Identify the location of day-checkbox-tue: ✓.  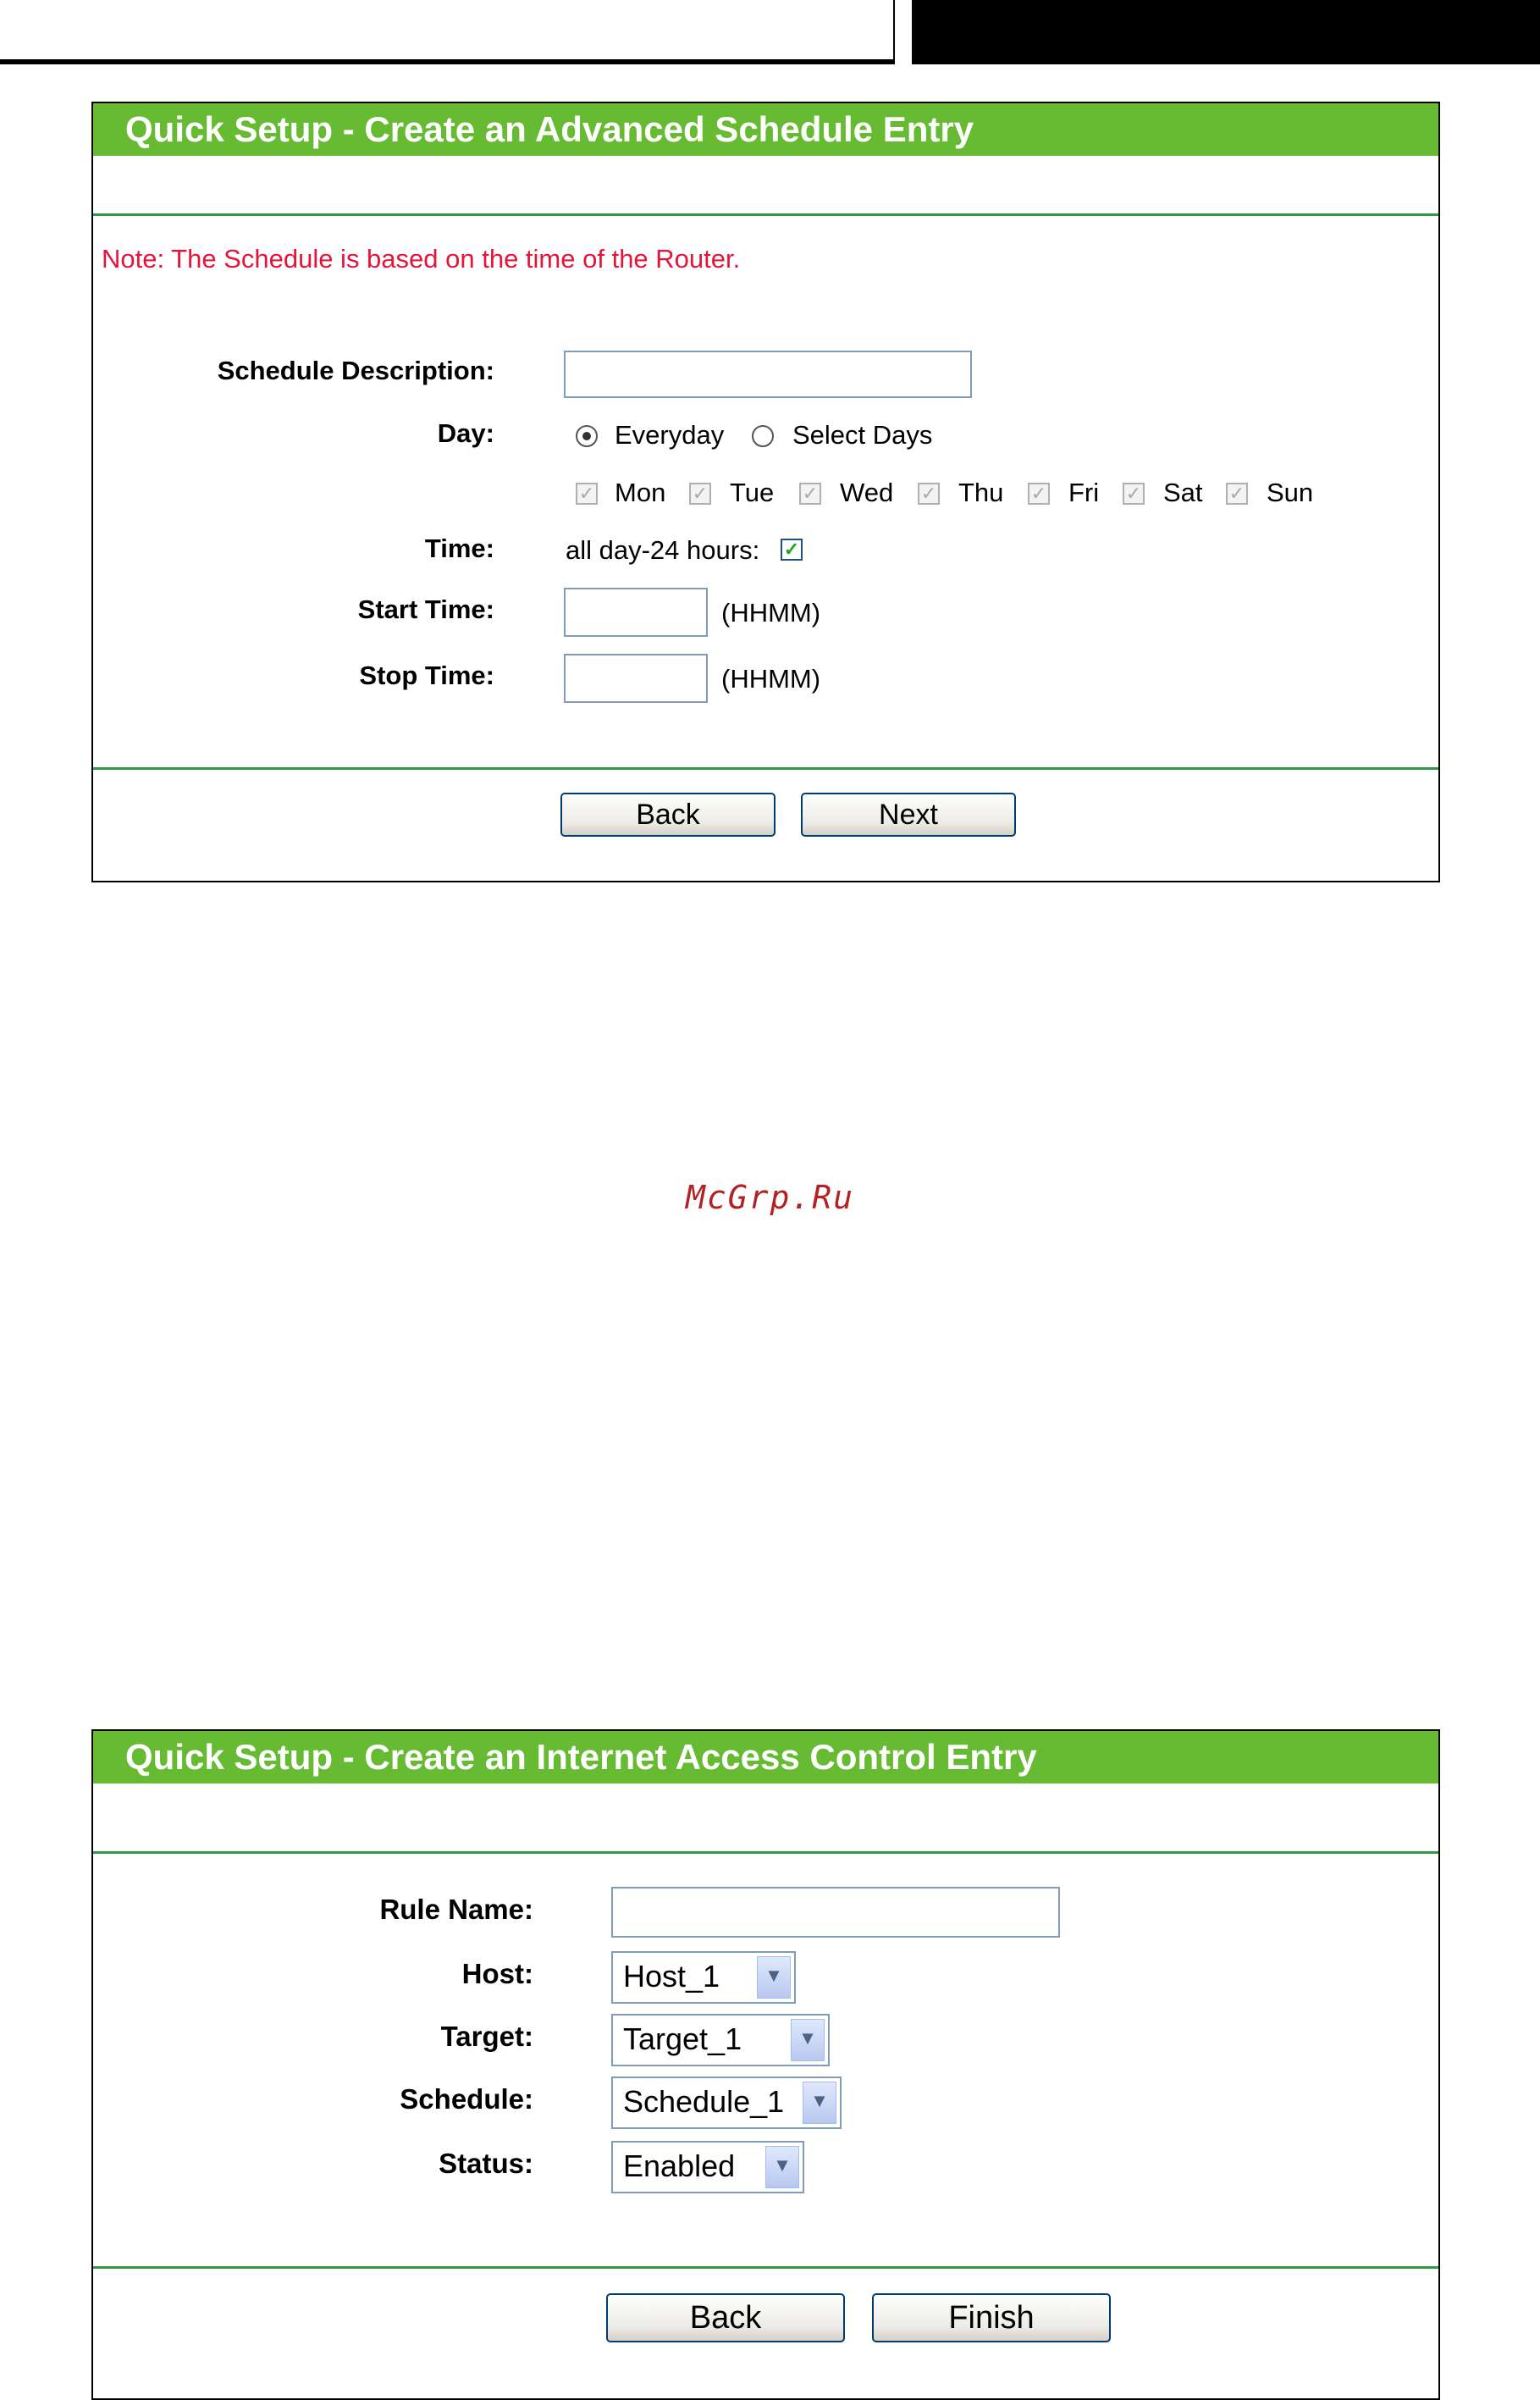
(700, 494).